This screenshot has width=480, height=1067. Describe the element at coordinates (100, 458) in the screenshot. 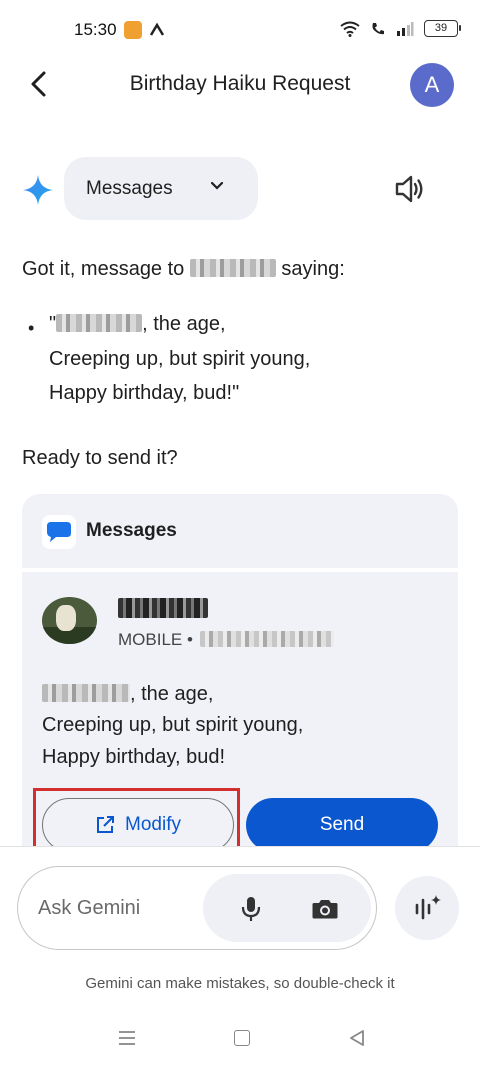

I see `response-question: Ready to send it?` at that location.